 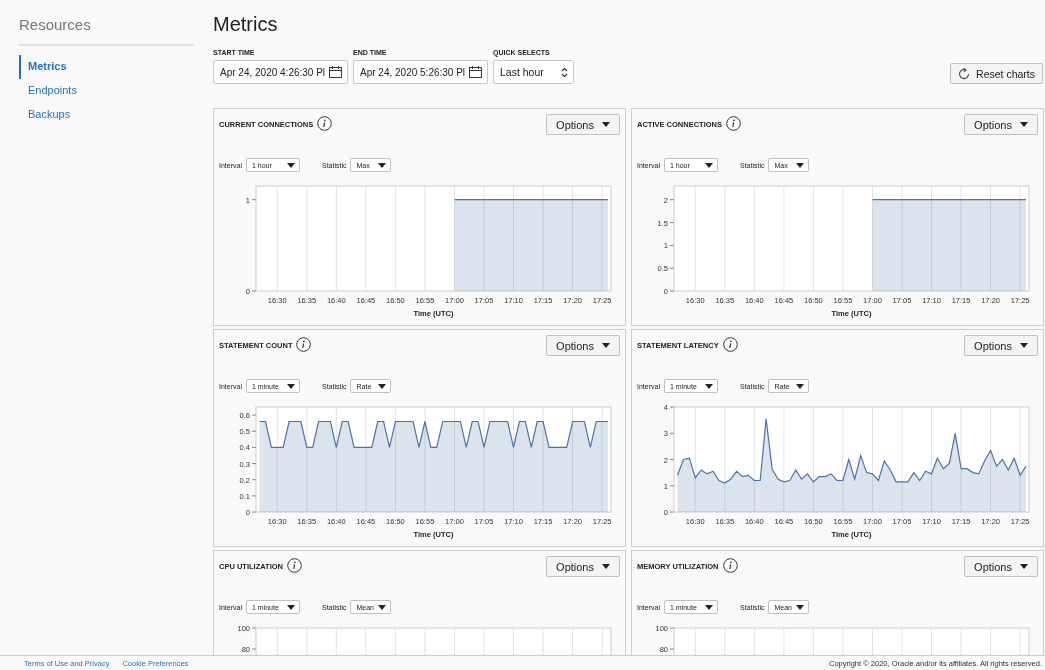 I want to click on chevrons-icon, so click(x=564, y=72).